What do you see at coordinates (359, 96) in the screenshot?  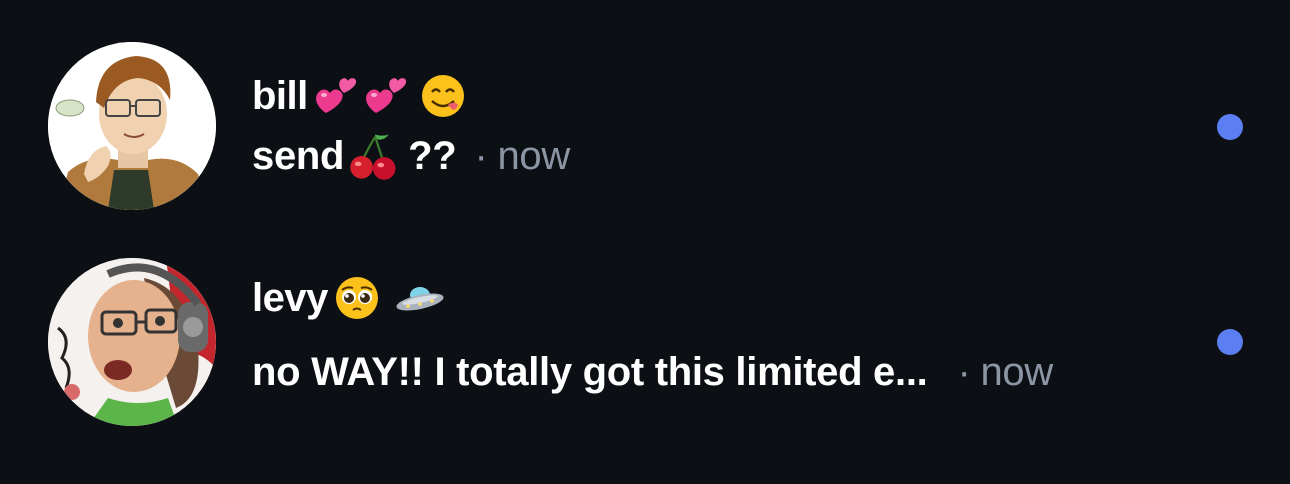 I see `thread-name-line: bill` at bounding box center [359, 96].